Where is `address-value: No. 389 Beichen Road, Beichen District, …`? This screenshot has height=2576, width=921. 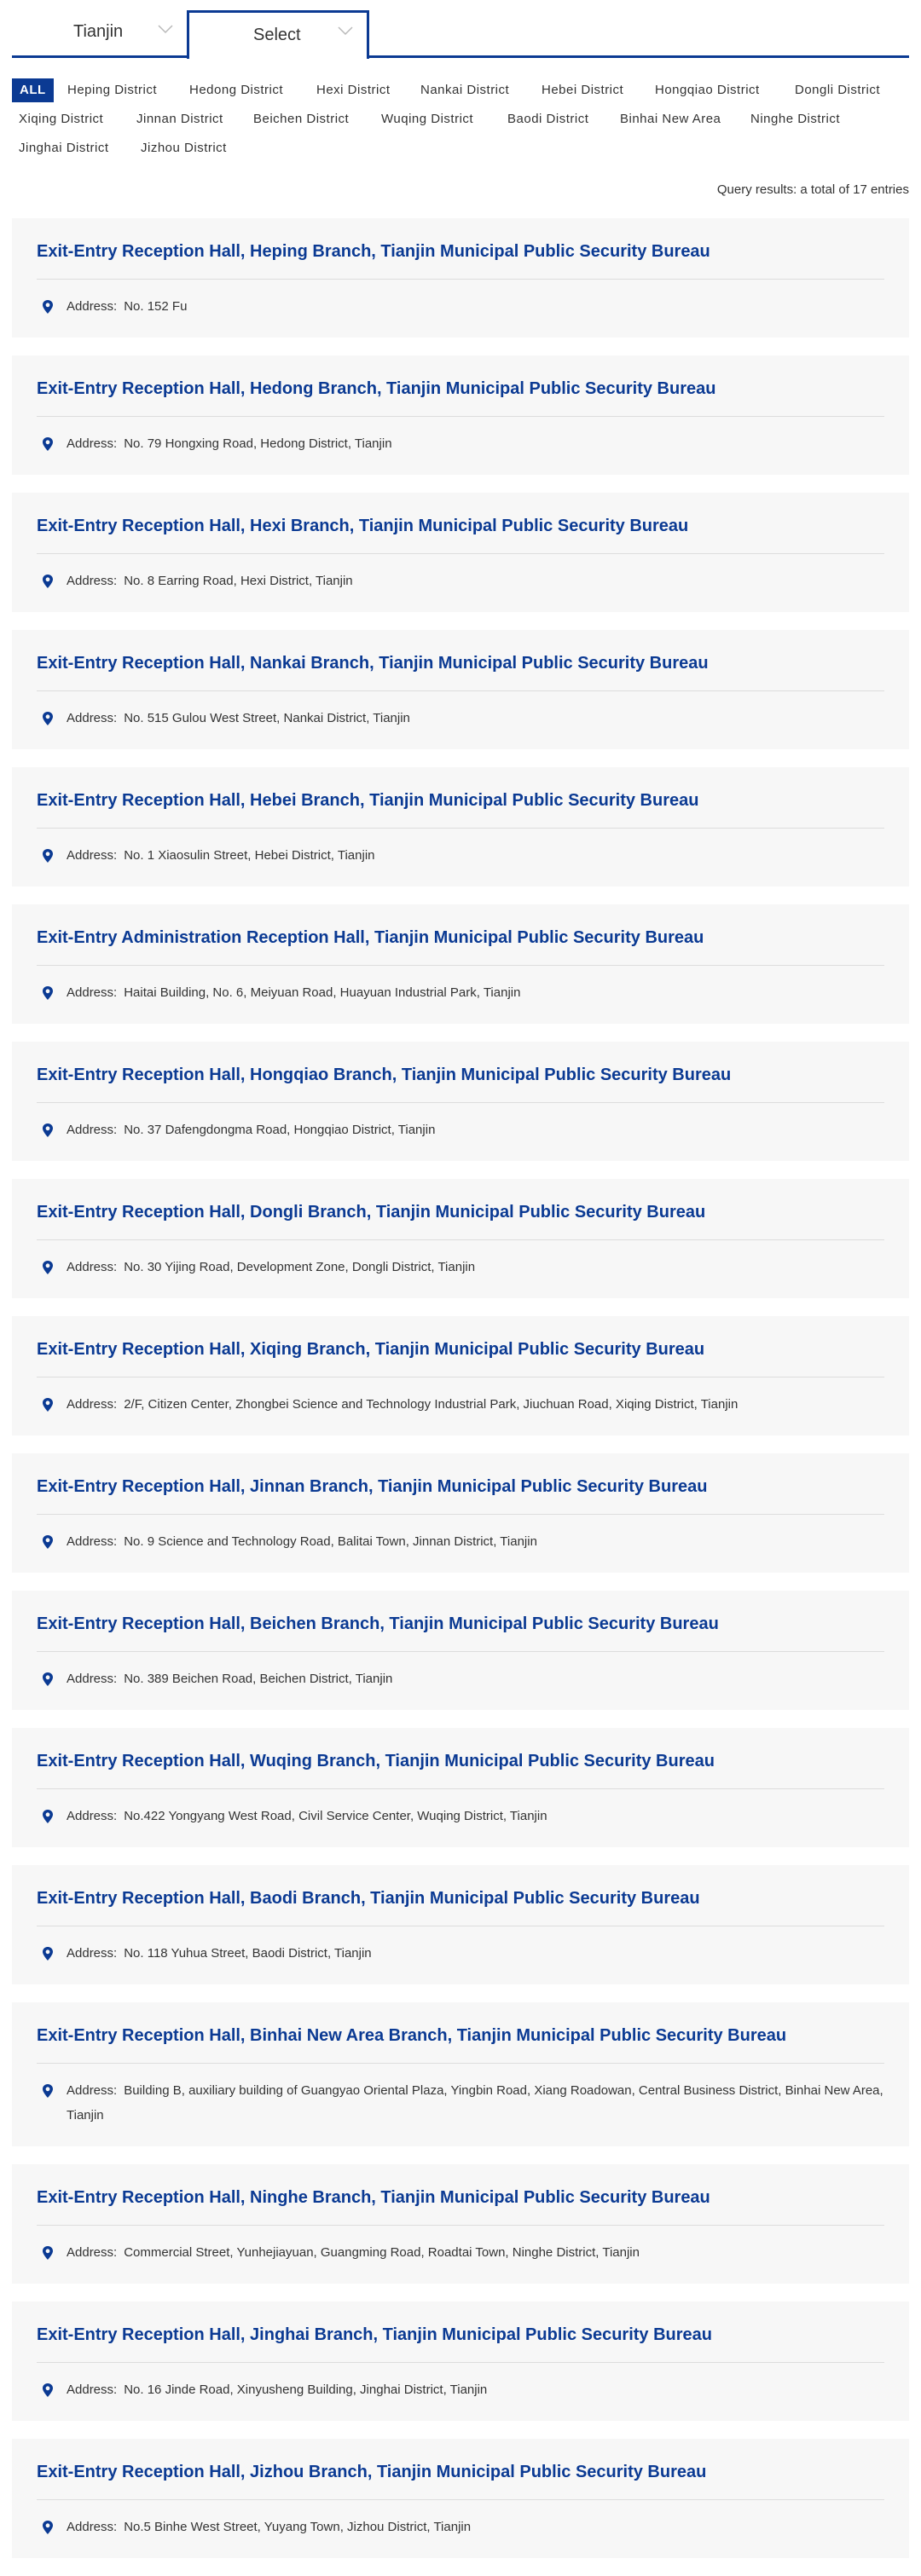
address-value: No. 389 Beichen Road, Beichen District, … is located at coordinates (258, 1679).